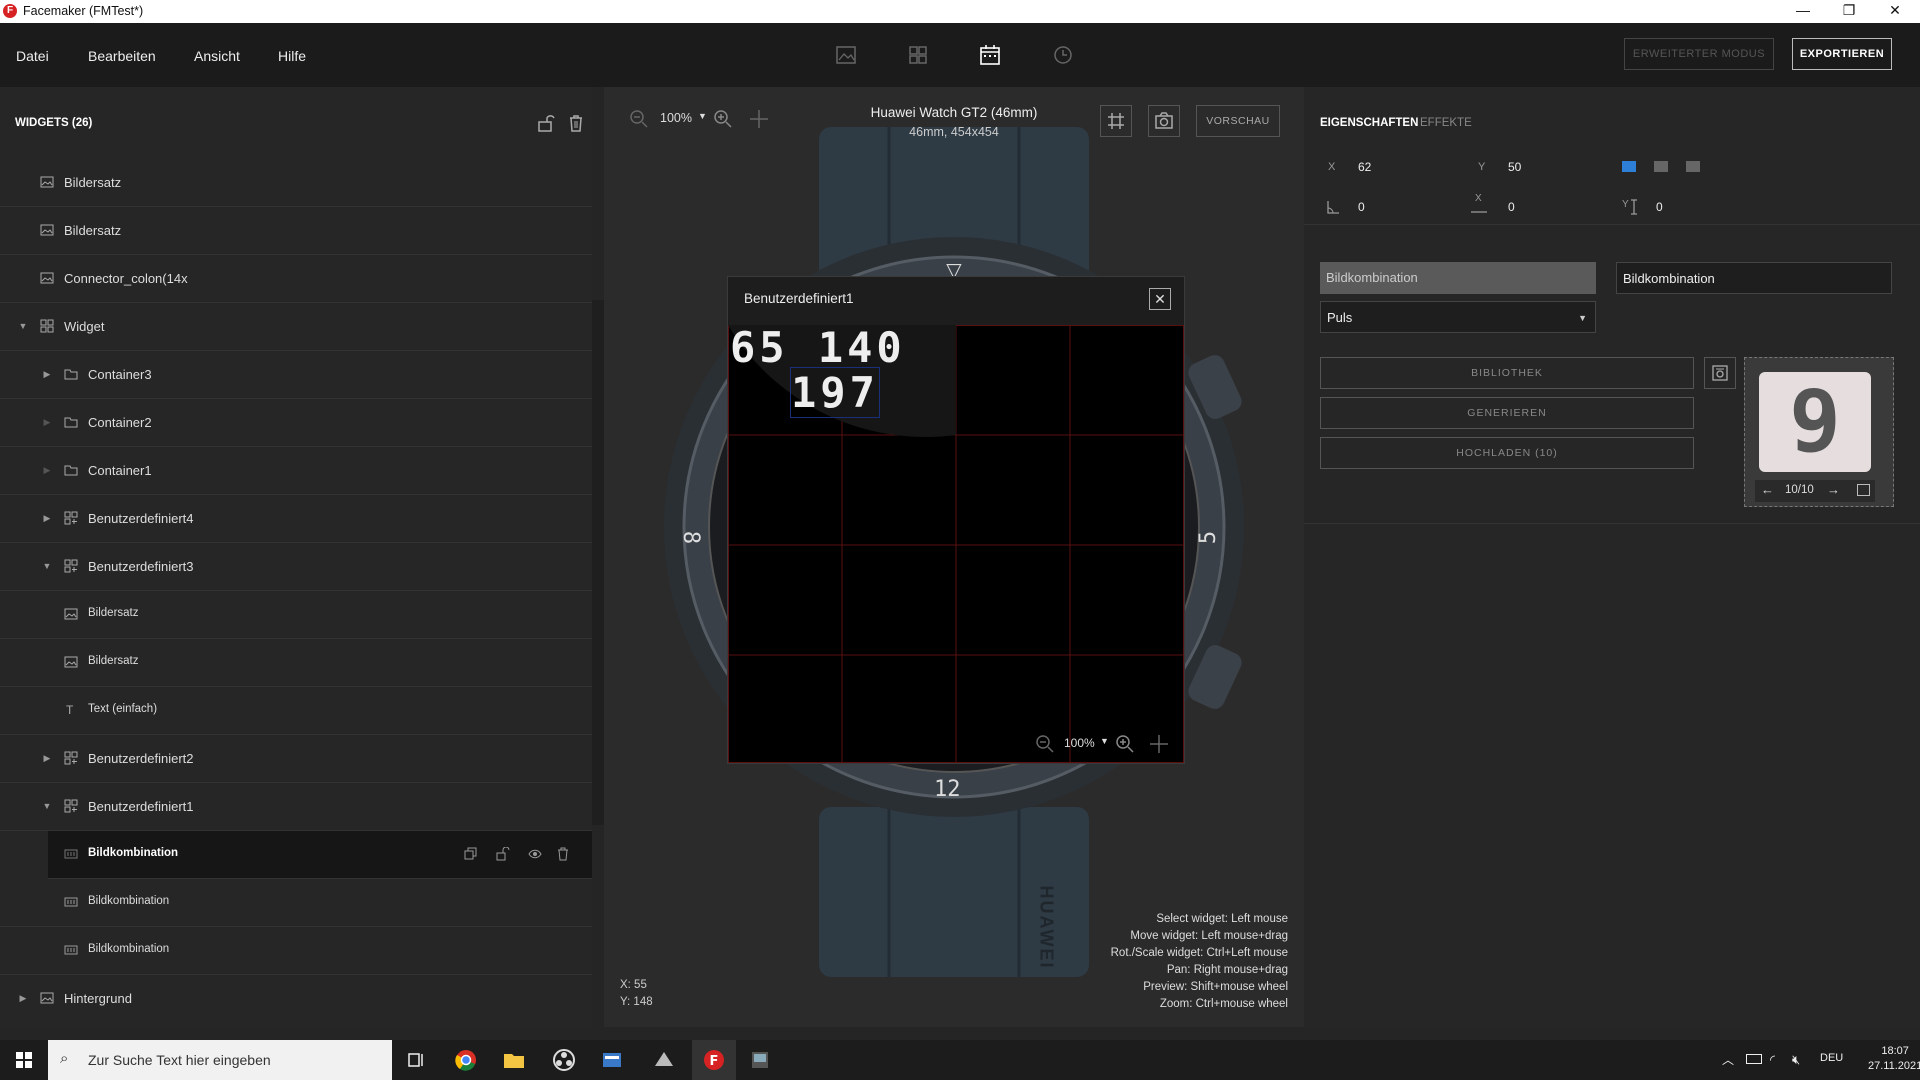 The width and height of the screenshot is (1920, 1080). I want to click on scale-y-input: 0, so click(1659, 207).